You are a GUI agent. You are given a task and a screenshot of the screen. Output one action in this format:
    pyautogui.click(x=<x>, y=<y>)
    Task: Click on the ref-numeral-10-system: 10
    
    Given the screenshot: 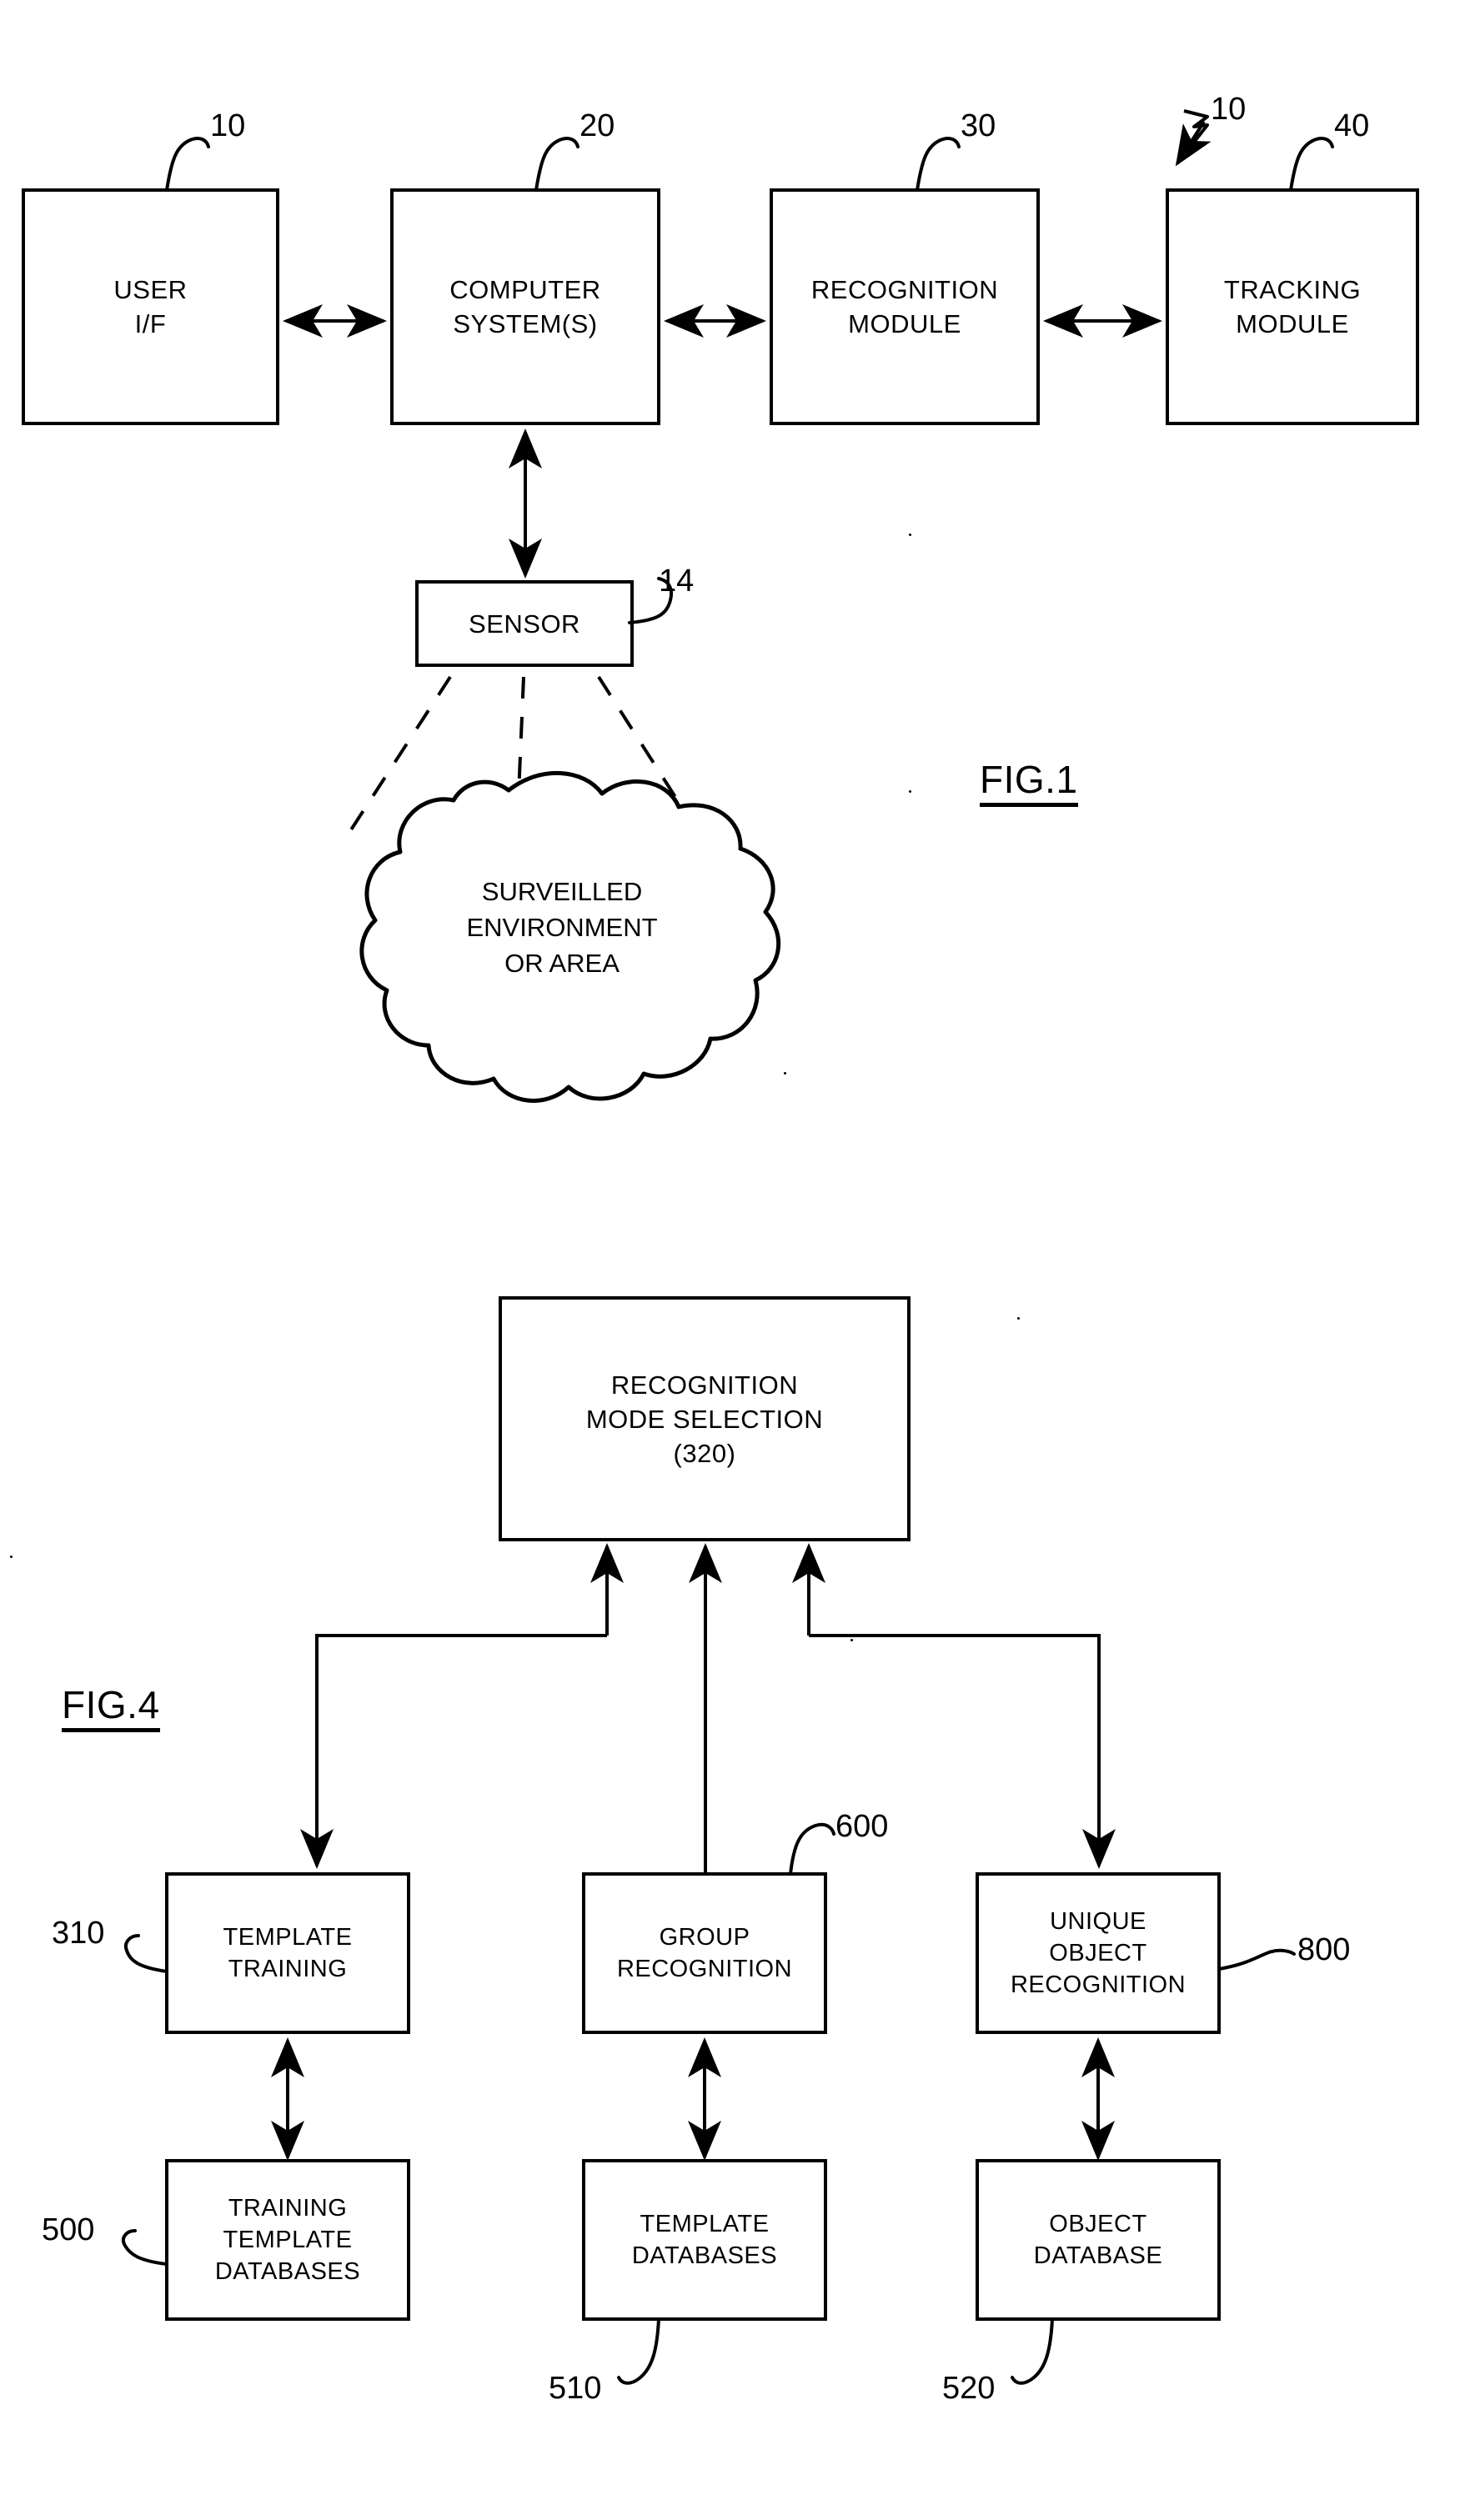 What is the action you would take?
    pyautogui.click(x=1229, y=109)
    